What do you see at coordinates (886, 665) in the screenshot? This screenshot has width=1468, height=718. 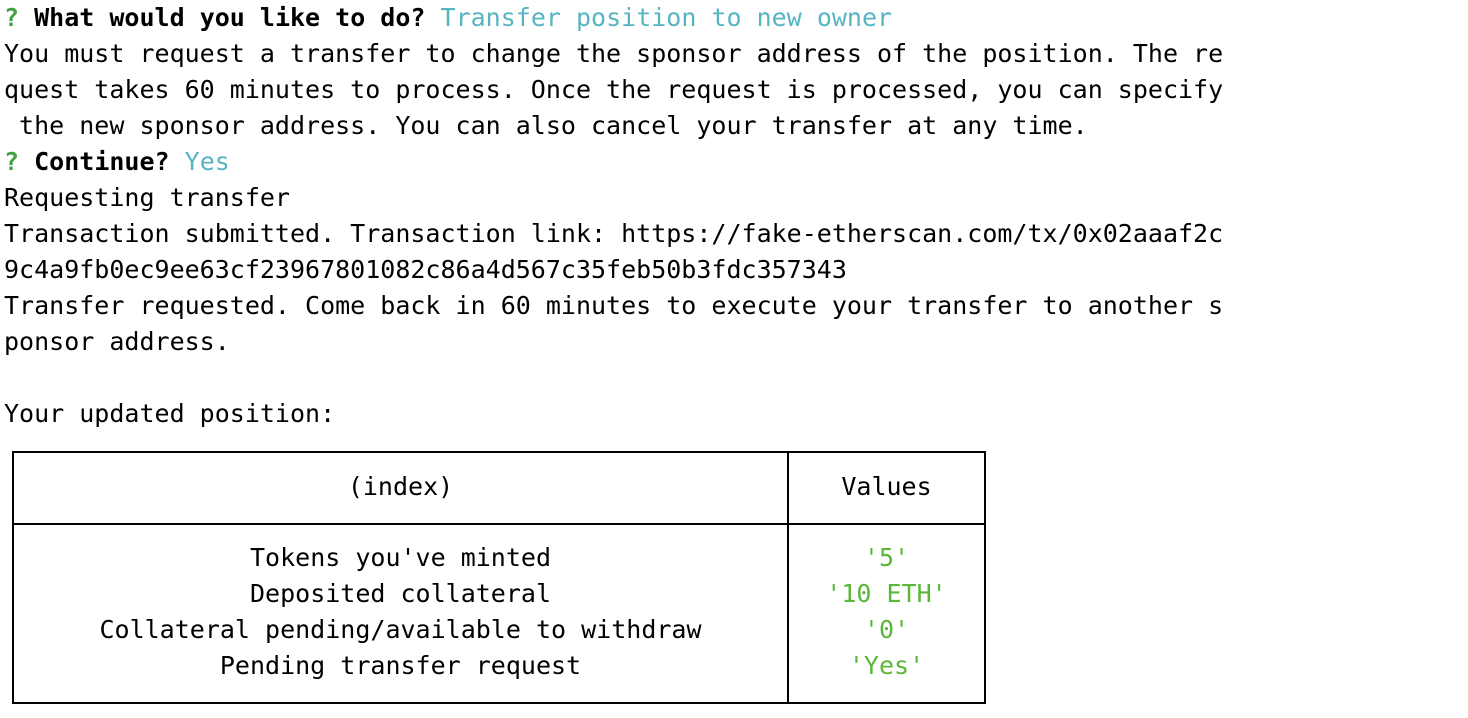 I see `table-row-value: 'Yes'` at bounding box center [886, 665].